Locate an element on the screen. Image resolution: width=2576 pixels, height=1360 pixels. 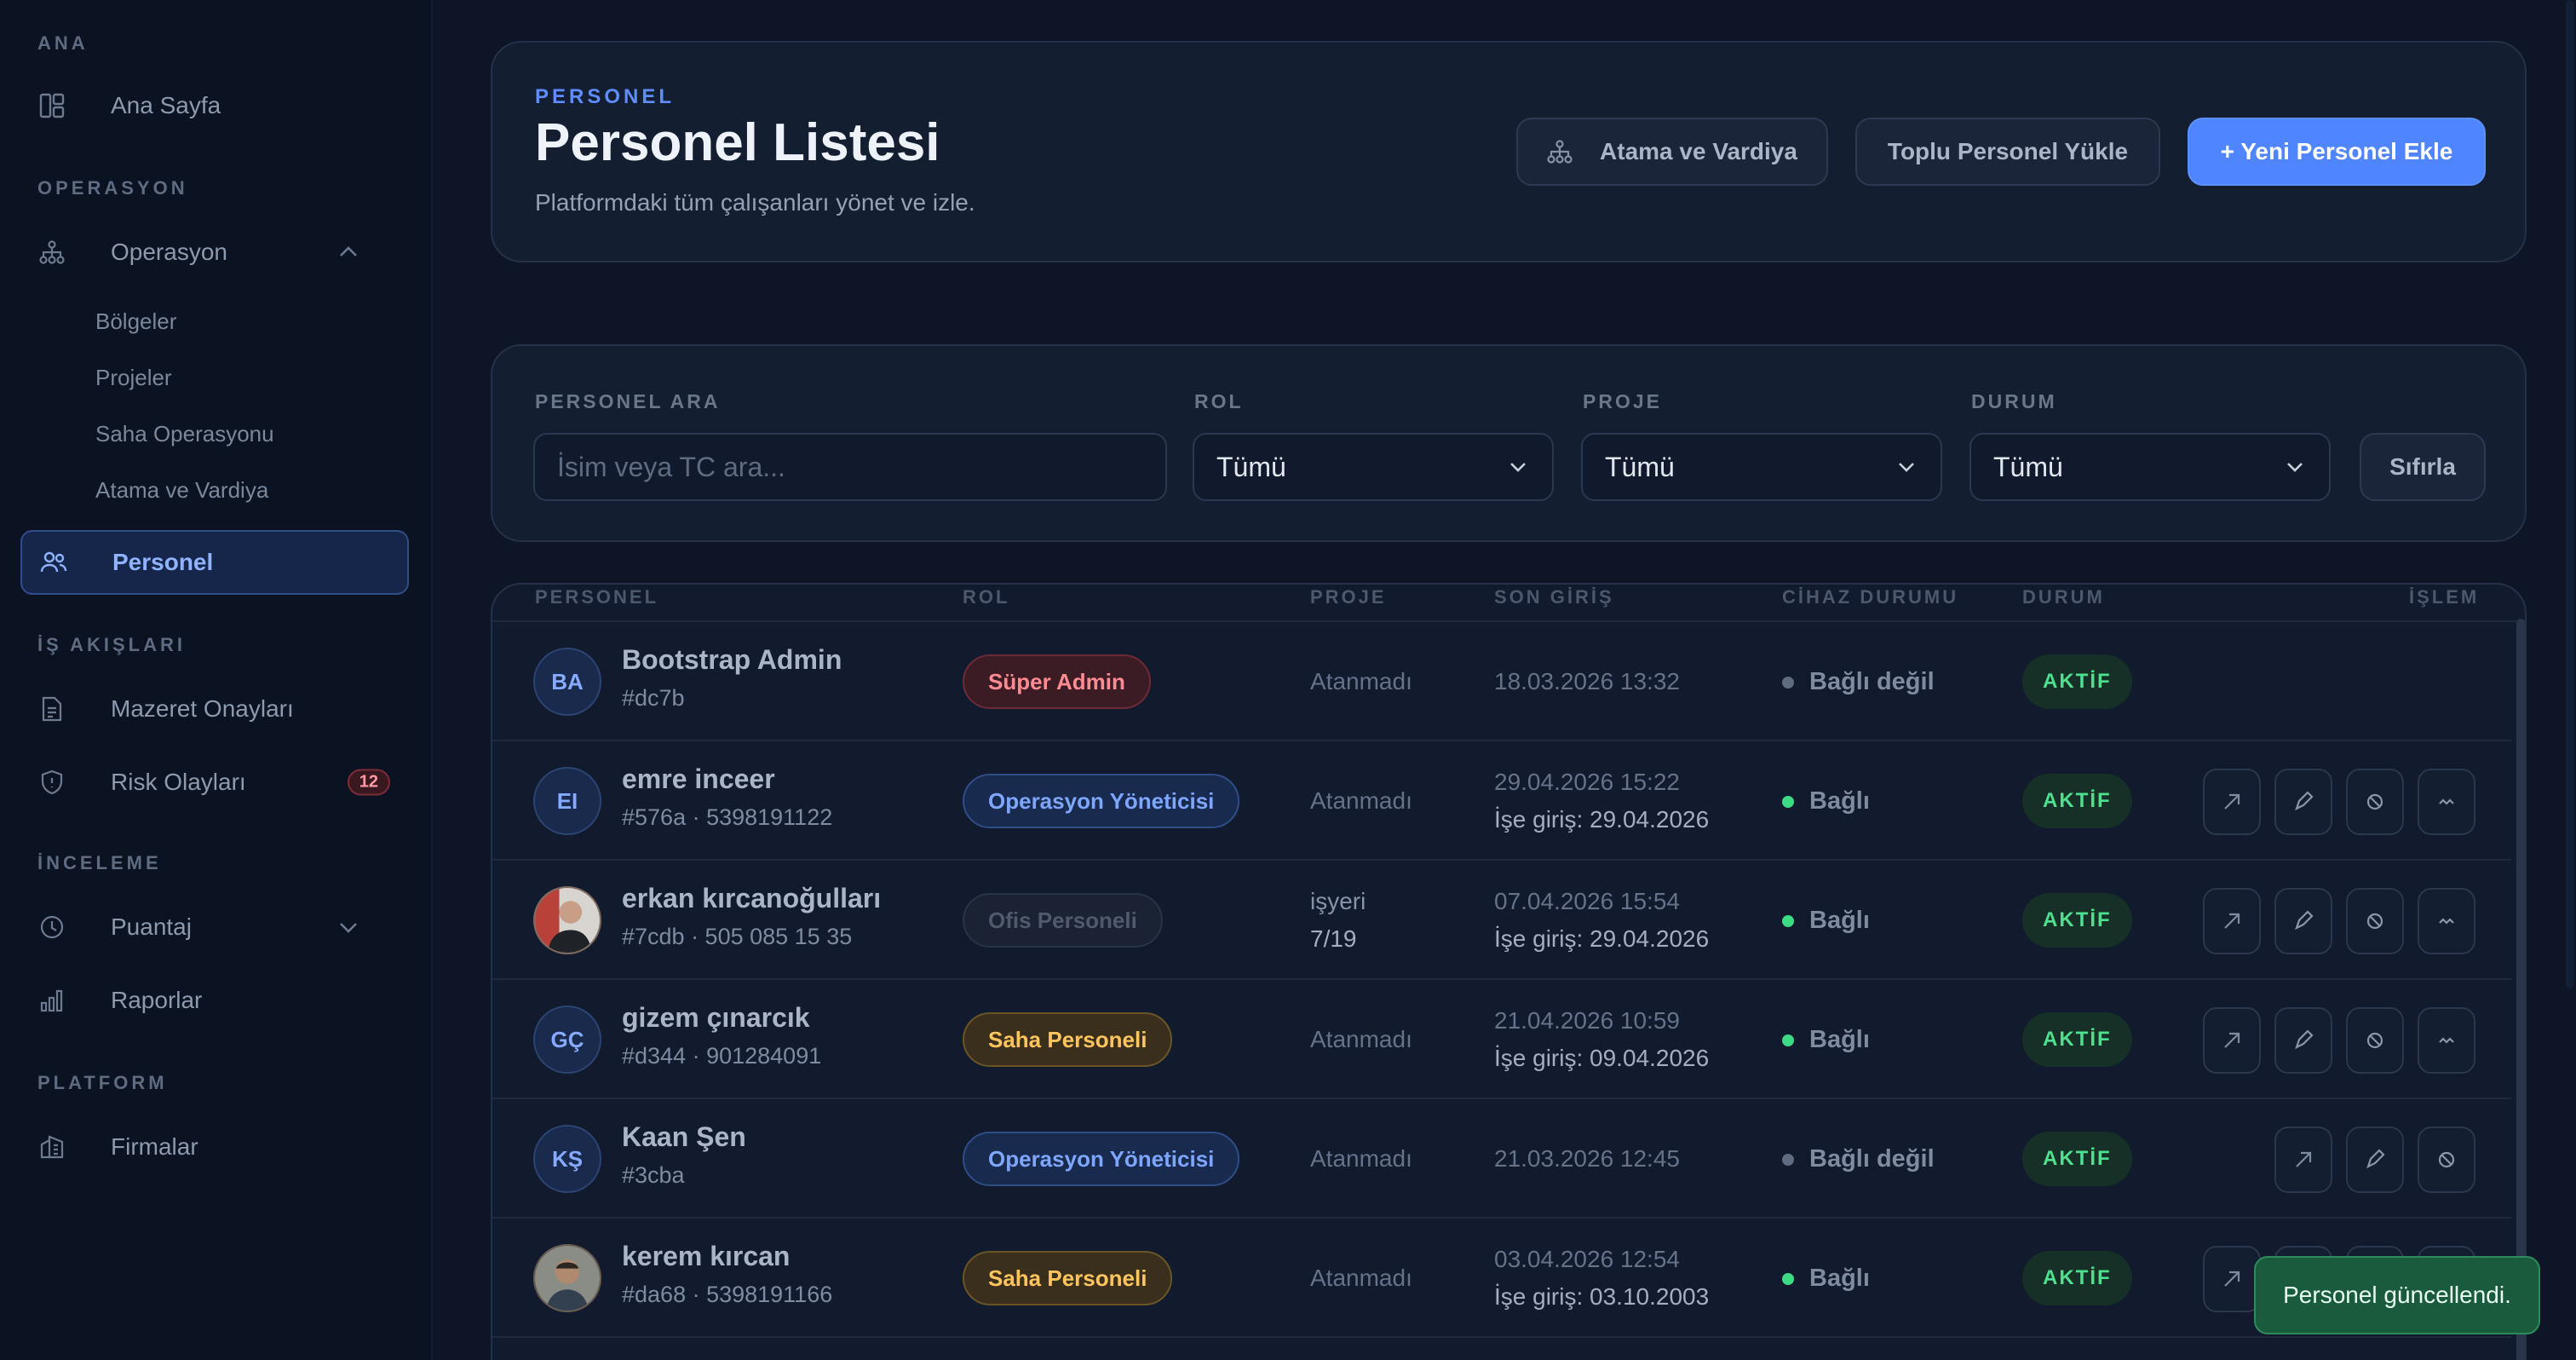
project-filter-label: PROJE is located at coordinates (1623, 401).